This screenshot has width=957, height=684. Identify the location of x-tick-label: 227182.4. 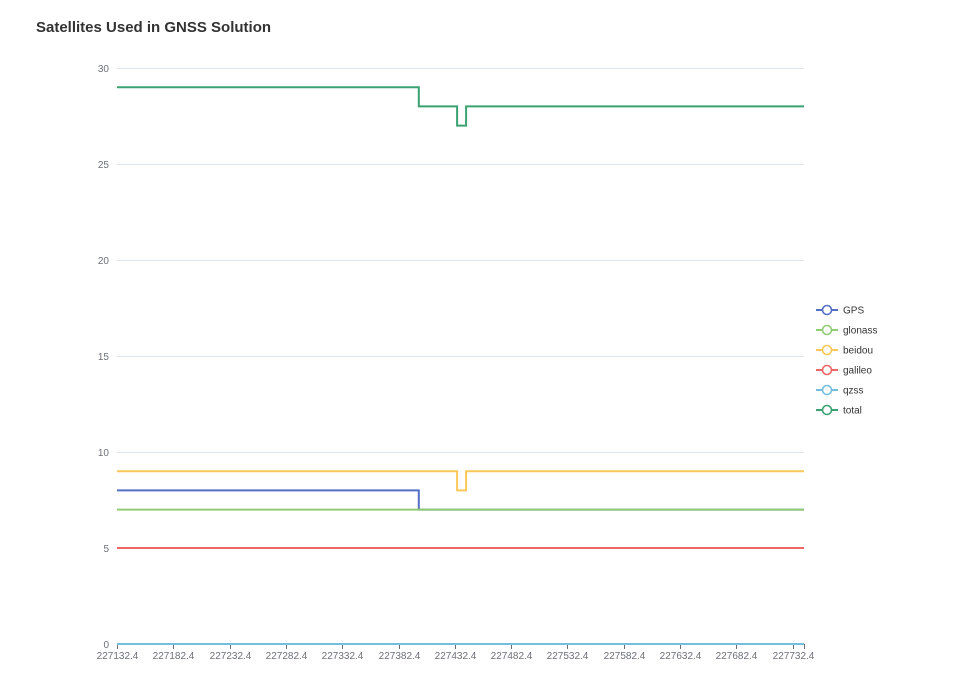
(174, 656).